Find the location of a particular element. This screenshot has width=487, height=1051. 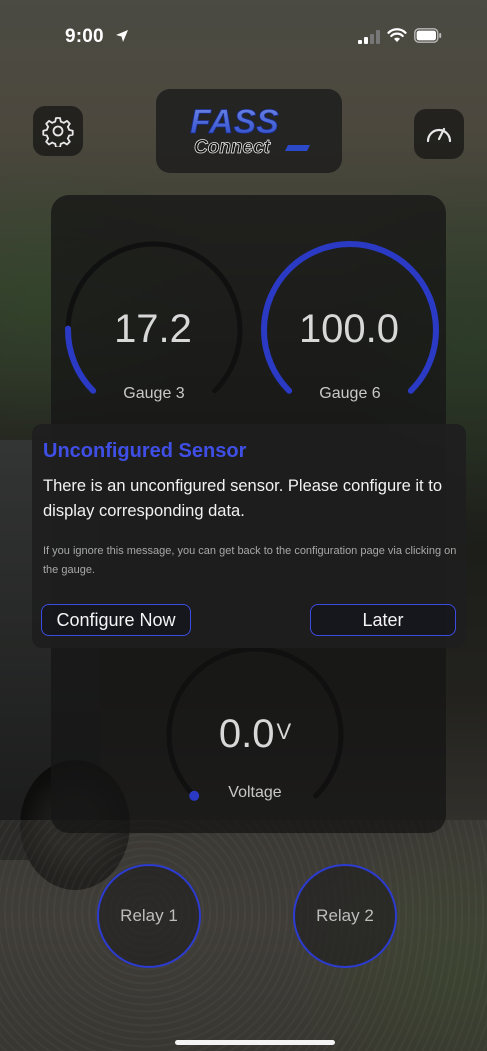

gauge-label: Gauge 3 is located at coordinates (154, 393).